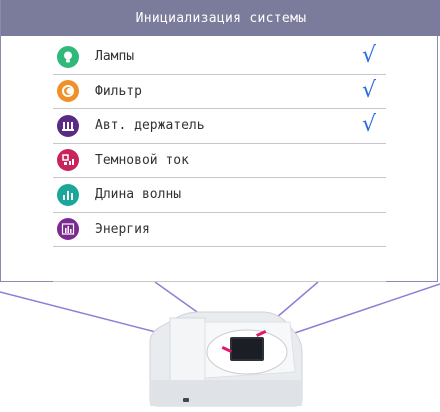  I want to click on list-item-auto-holder: Авт. держатель √, so click(219, 126).